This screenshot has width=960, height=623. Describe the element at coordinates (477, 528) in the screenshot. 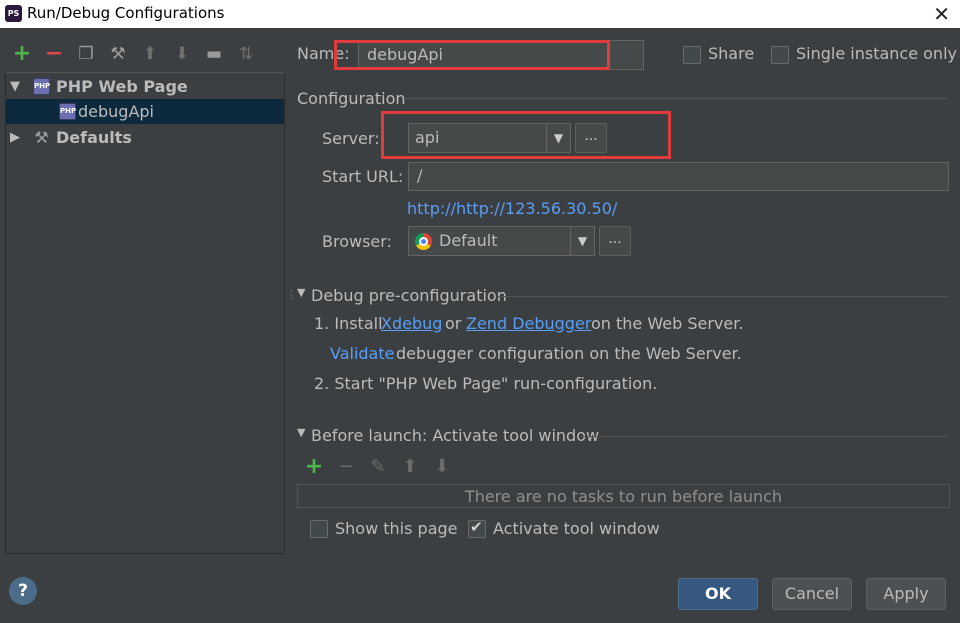

I see `activate-tool-window-checkbox` at that location.